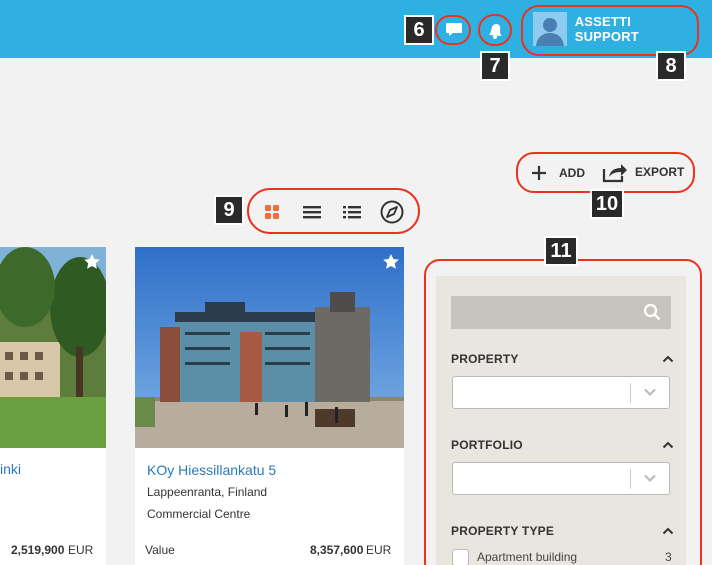  What do you see at coordinates (487, 445) in the screenshot?
I see `portfolio-filter-label: PORTFOLIO` at bounding box center [487, 445].